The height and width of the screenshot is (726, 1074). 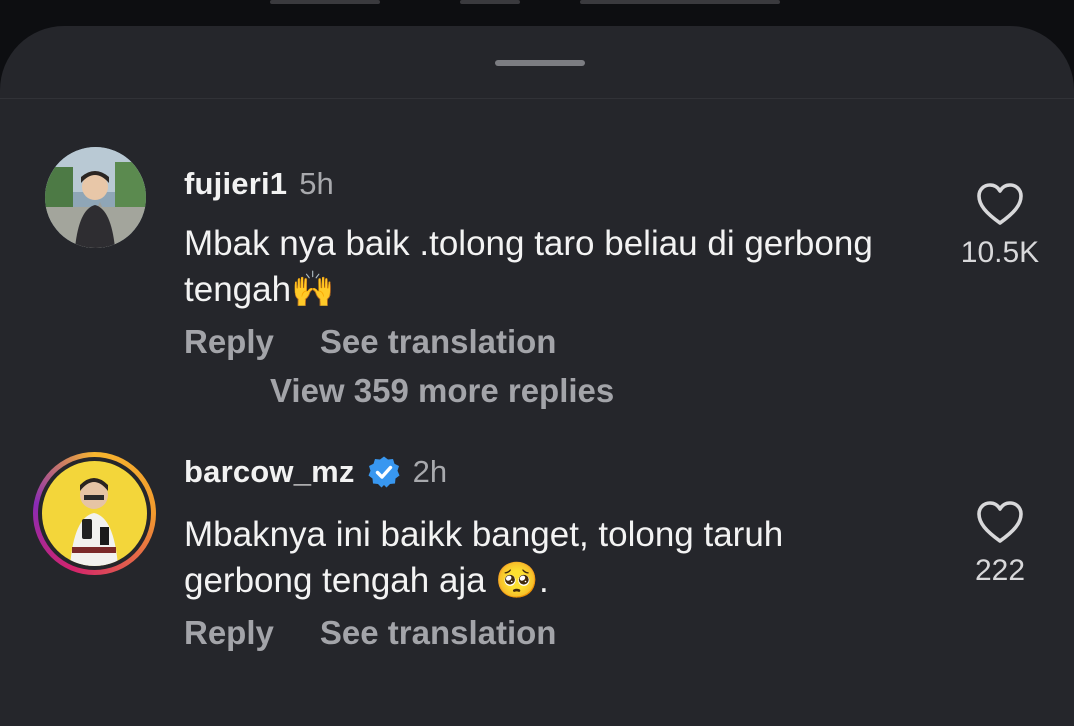 I want to click on like-count: 10.5K, so click(x=1000, y=252).